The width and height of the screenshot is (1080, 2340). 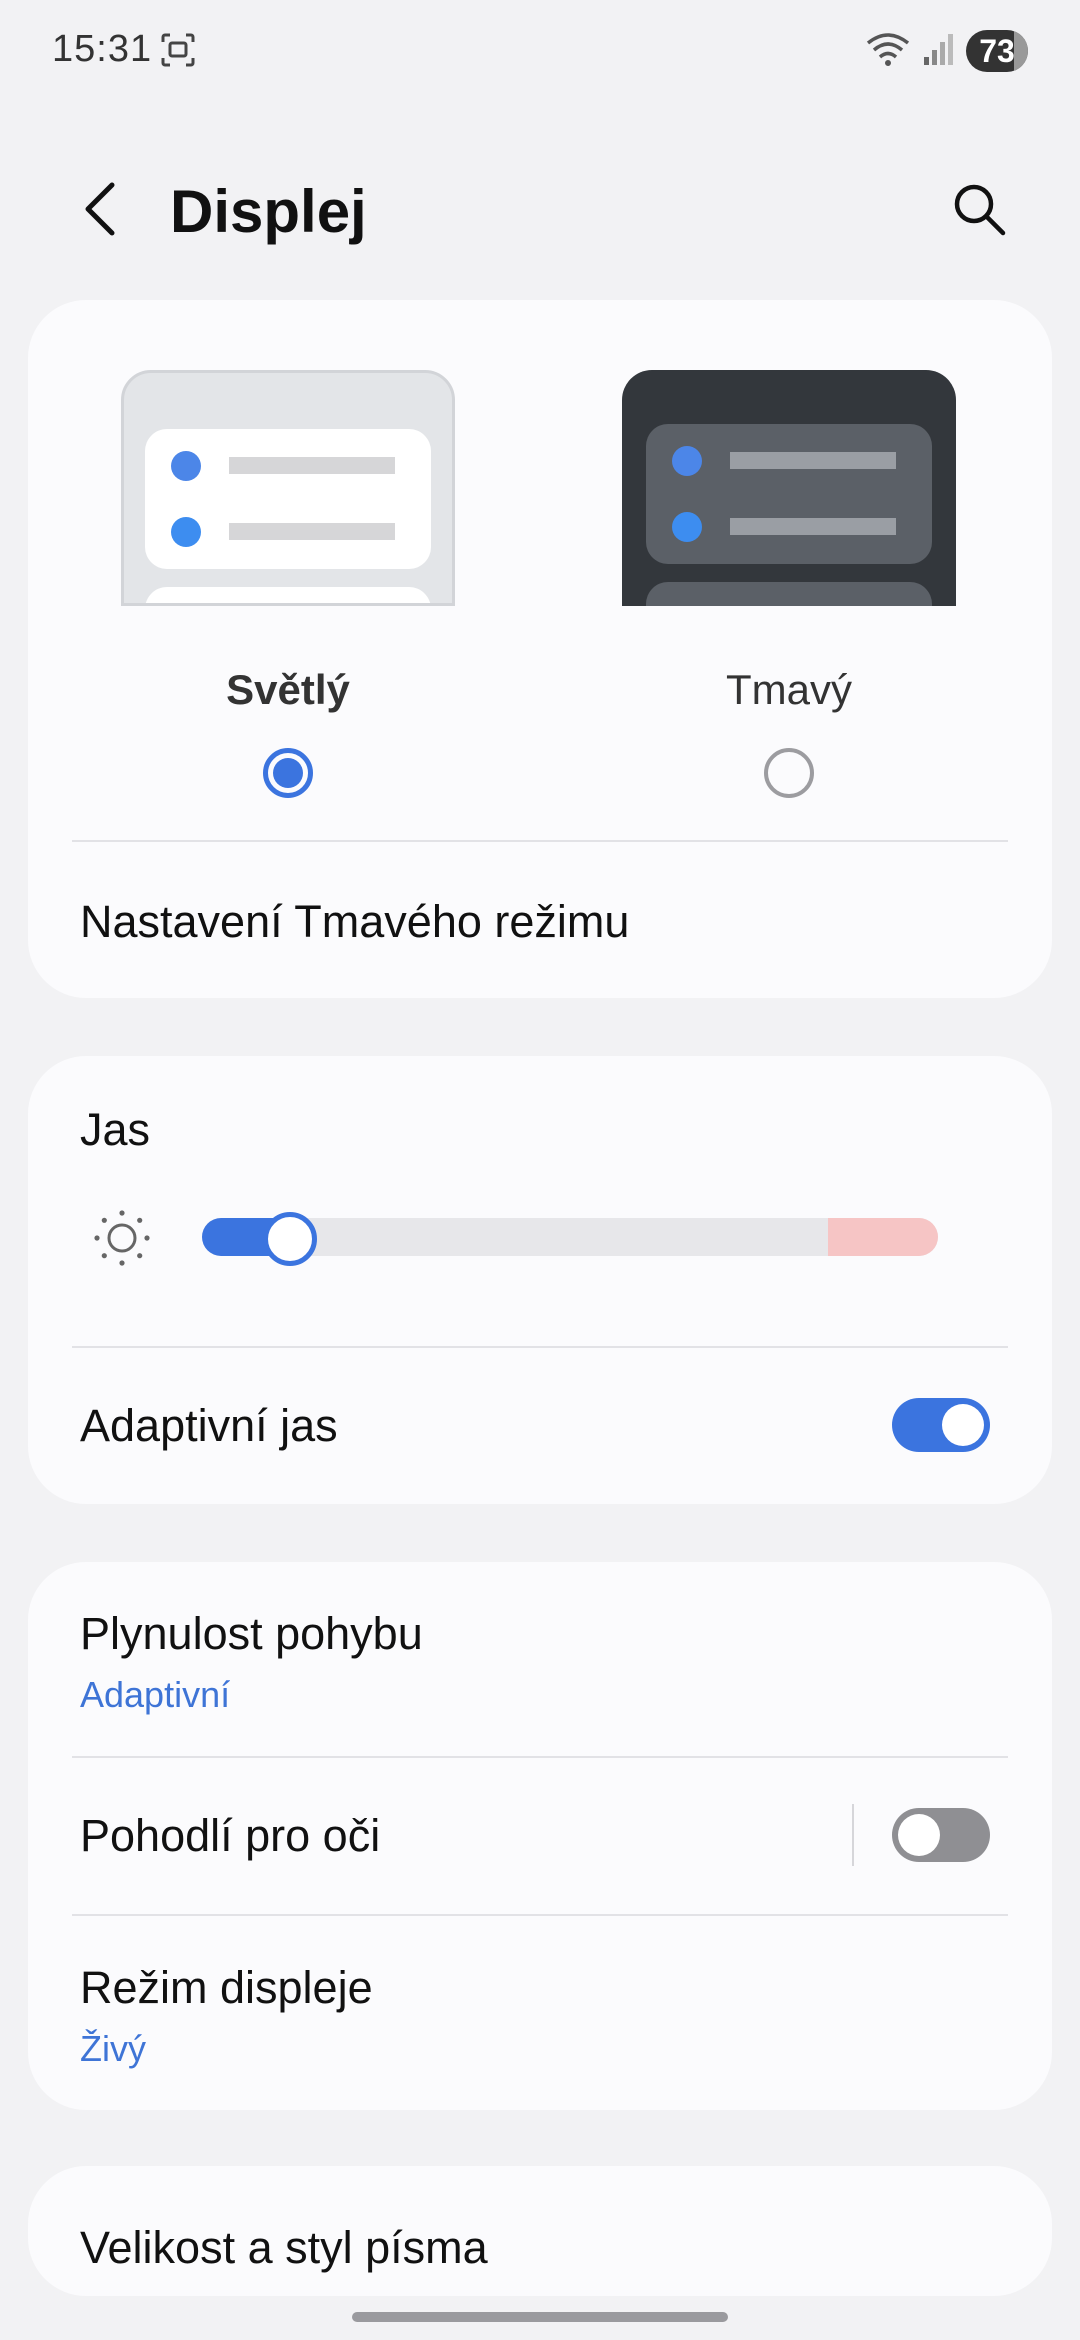 I want to click on extra-brightness-zone, so click(x=882, y=1237).